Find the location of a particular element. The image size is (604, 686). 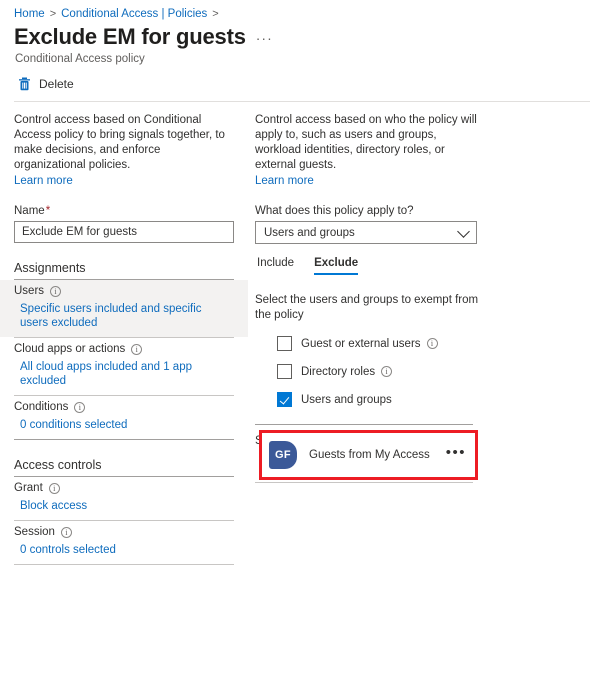

policy-scope-dropdown-value: Users and groups is located at coordinates (309, 232).